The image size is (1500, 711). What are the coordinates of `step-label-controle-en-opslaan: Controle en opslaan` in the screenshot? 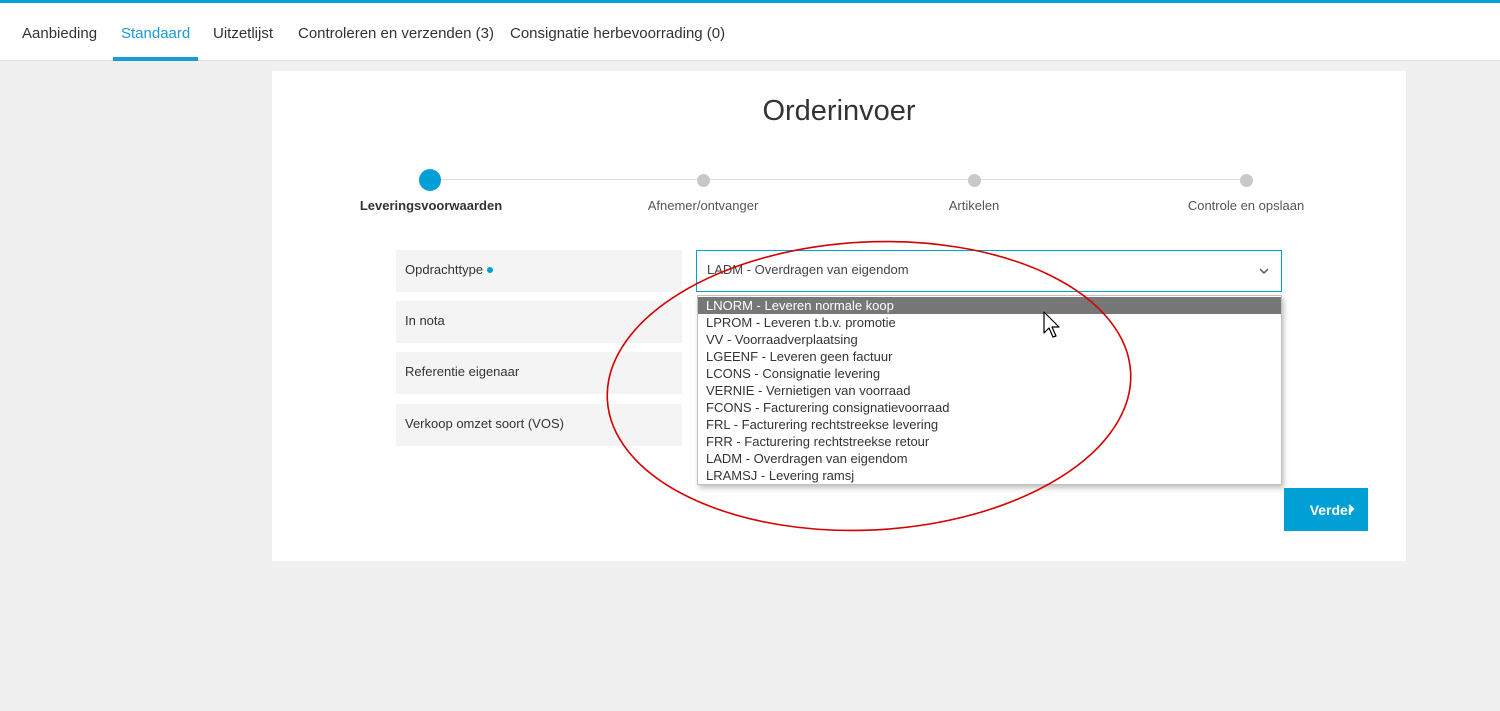 It's located at (1246, 205).